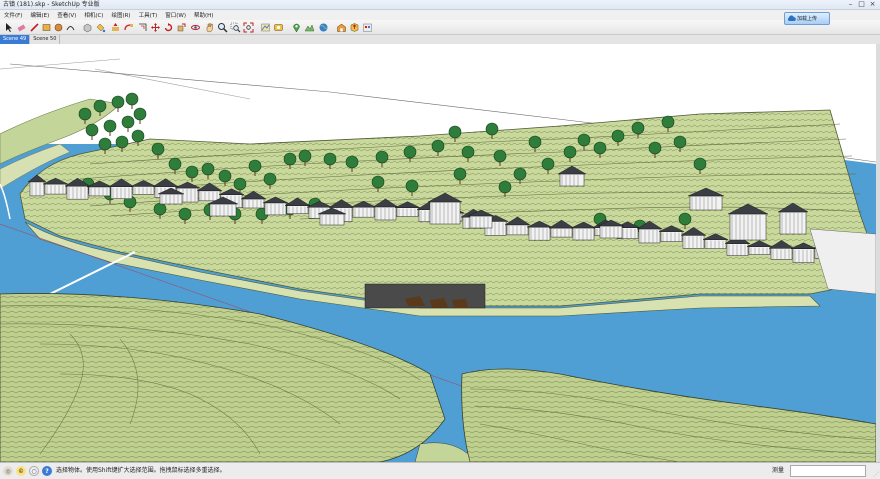 The width and height of the screenshot is (880, 479). What do you see at coordinates (142, 27) in the screenshot?
I see `offset-icon` at bounding box center [142, 27].